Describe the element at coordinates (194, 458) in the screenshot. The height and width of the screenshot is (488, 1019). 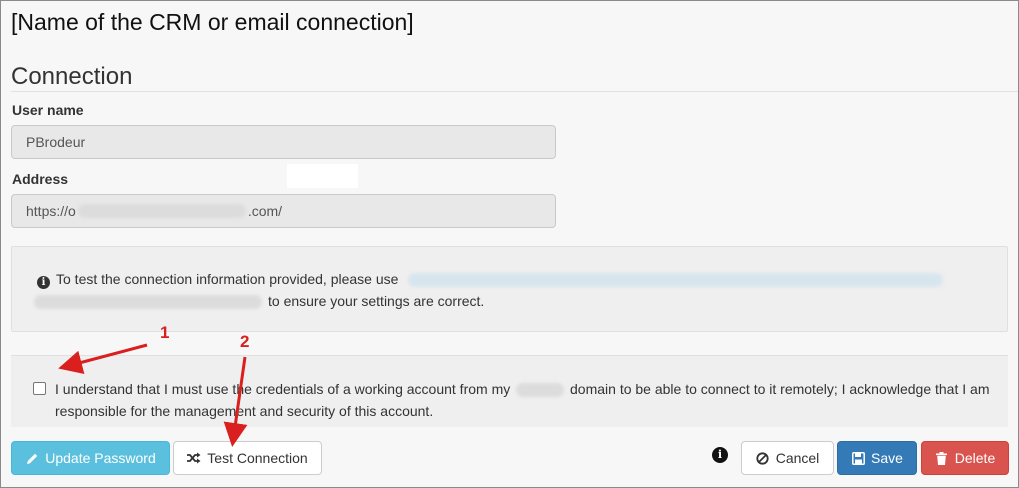
I see `shuffle-icon` at that location.